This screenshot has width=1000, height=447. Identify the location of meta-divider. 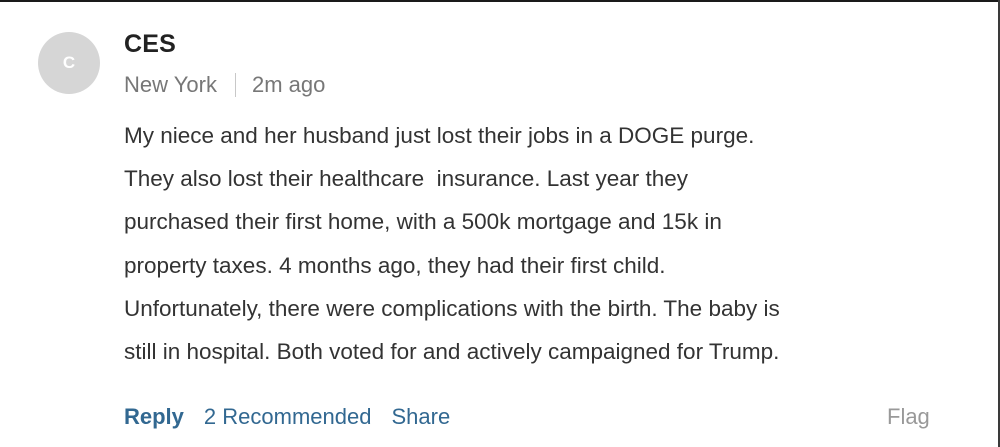
(235, 85).